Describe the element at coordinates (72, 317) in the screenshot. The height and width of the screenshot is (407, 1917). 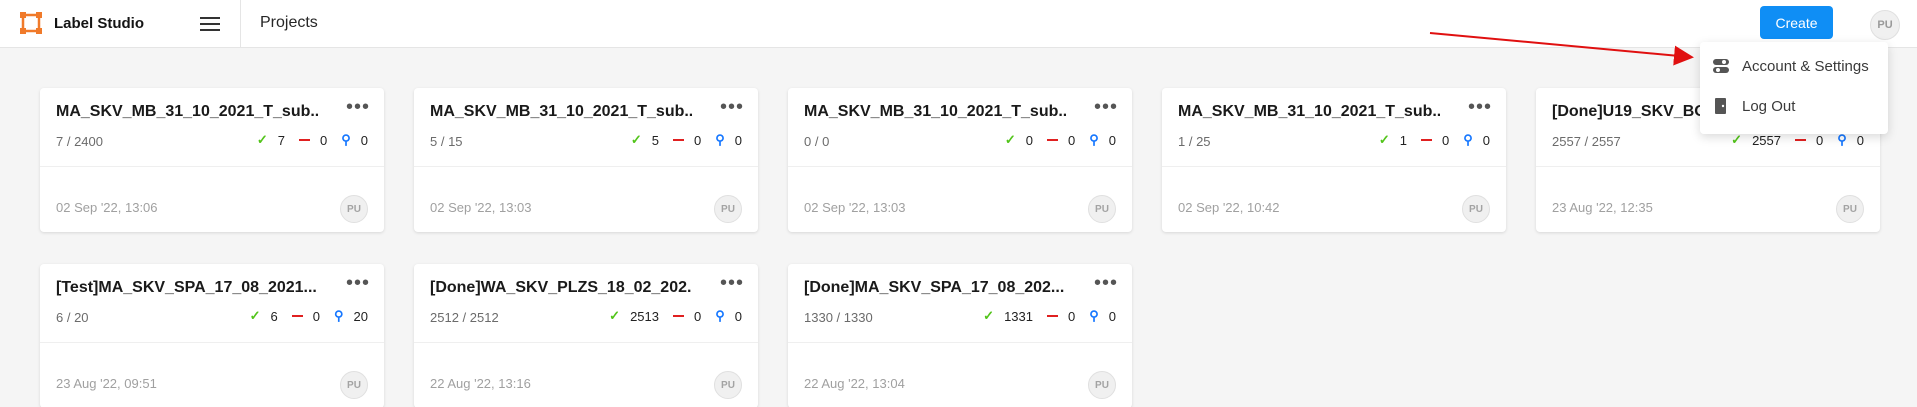
I see `task-progress: 6 / 20` at that location.